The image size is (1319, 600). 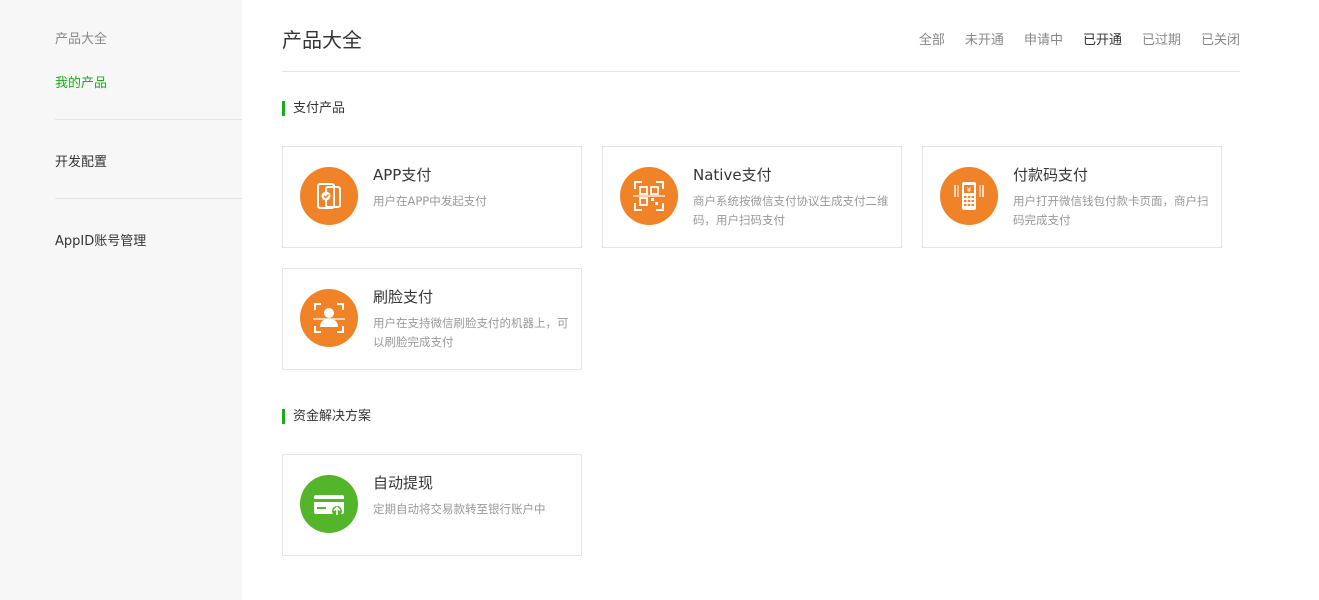 I want to click on product-card-face-pay: 刷脸支付 用户在支持微信刷脸支付的机器上，可以刷脸完成支付, so click(x=432, y=319).